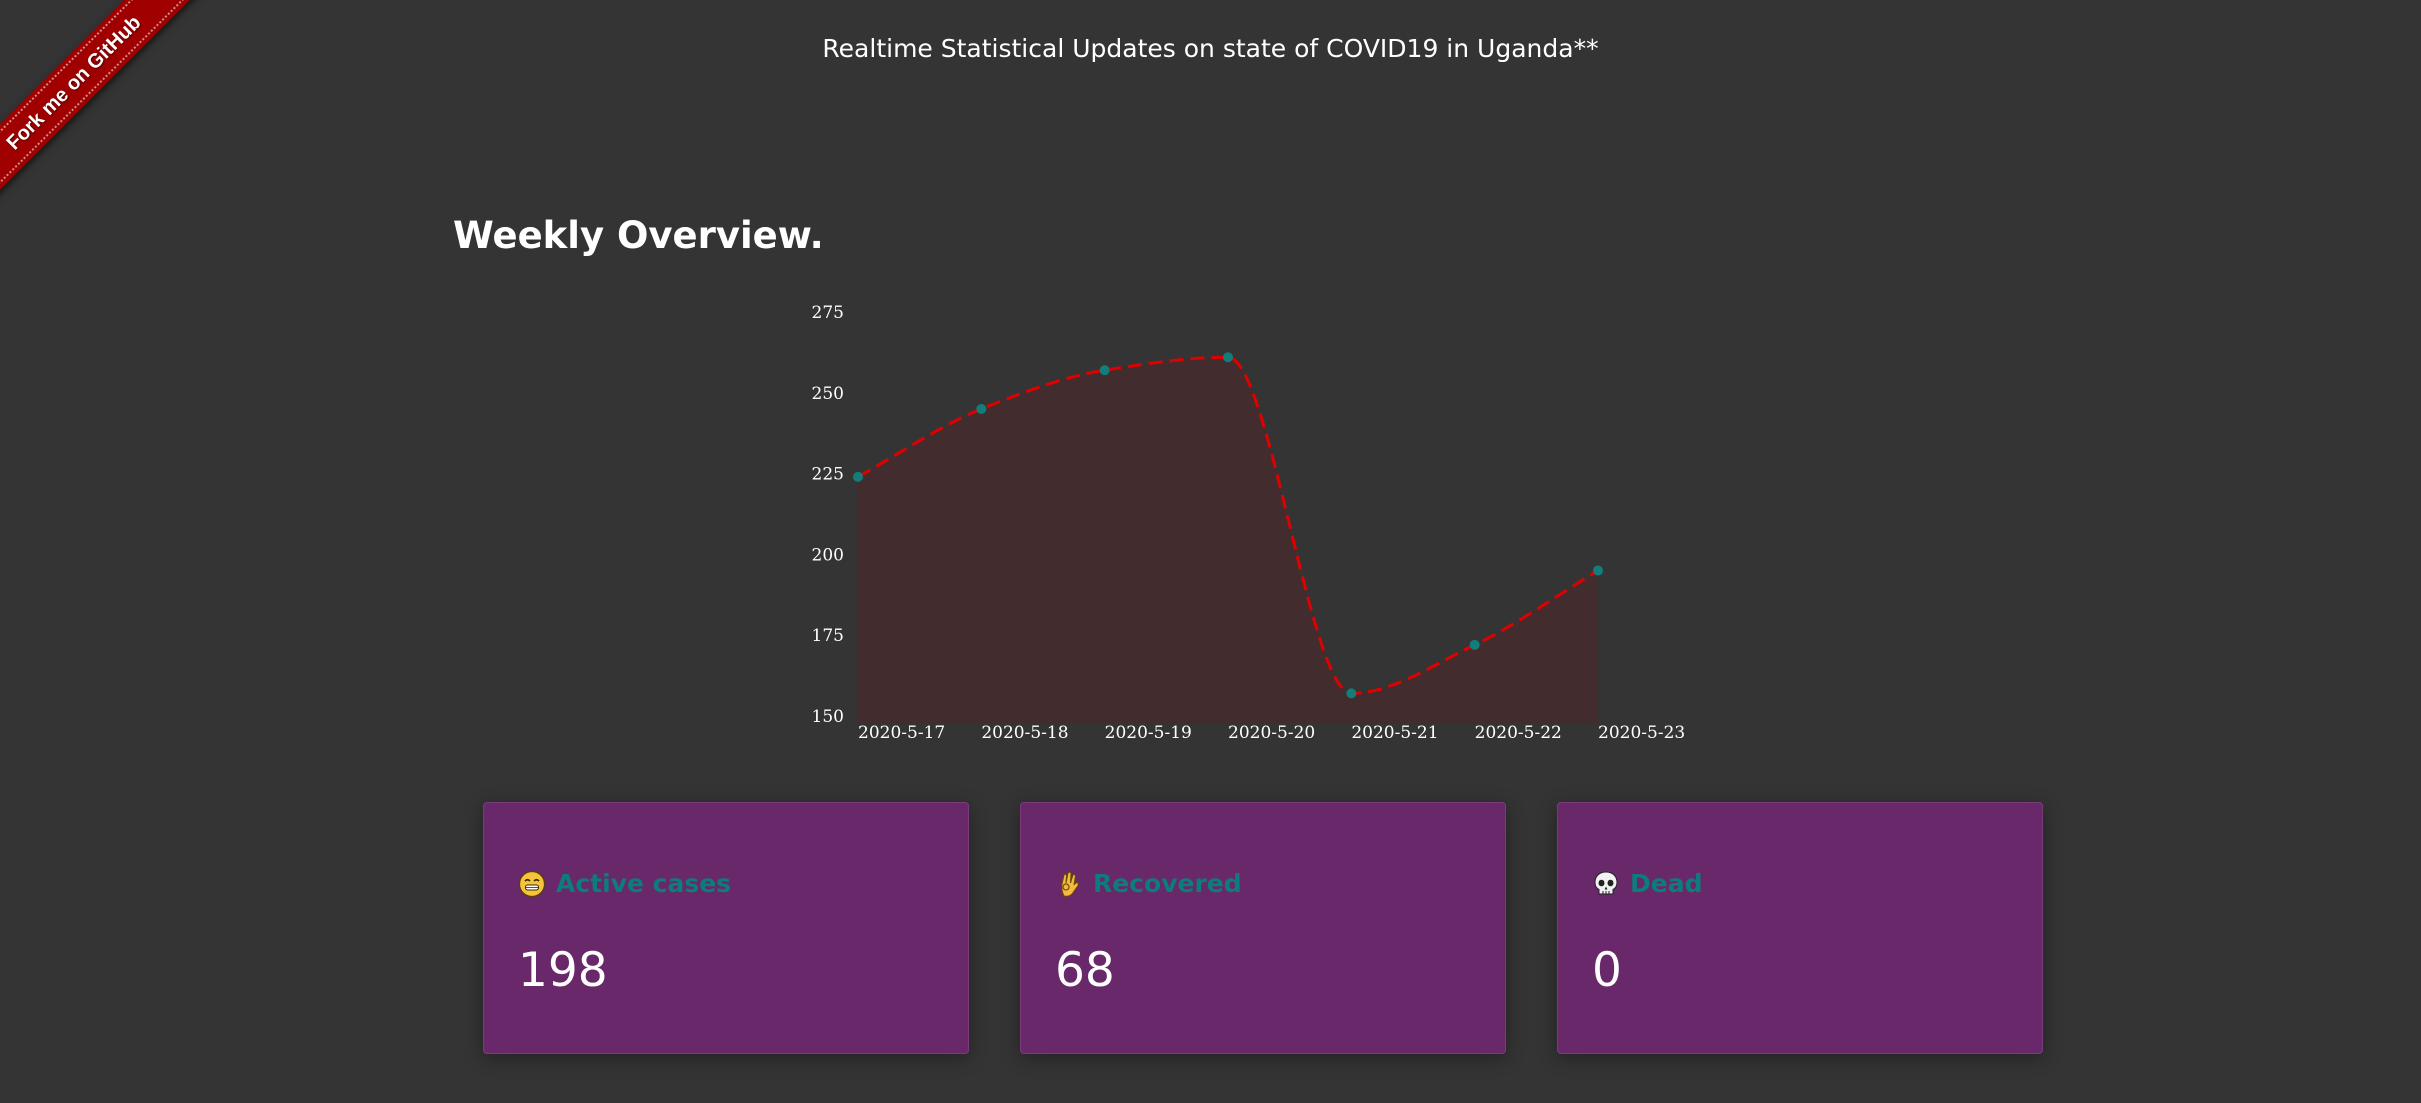 Image resolution: width=2421 pixels, height=1103 pixels. What do you see at coordinates (1085, 970) in the screenshot?
I see `card-value: 68` at bounding box center [1085, 970].